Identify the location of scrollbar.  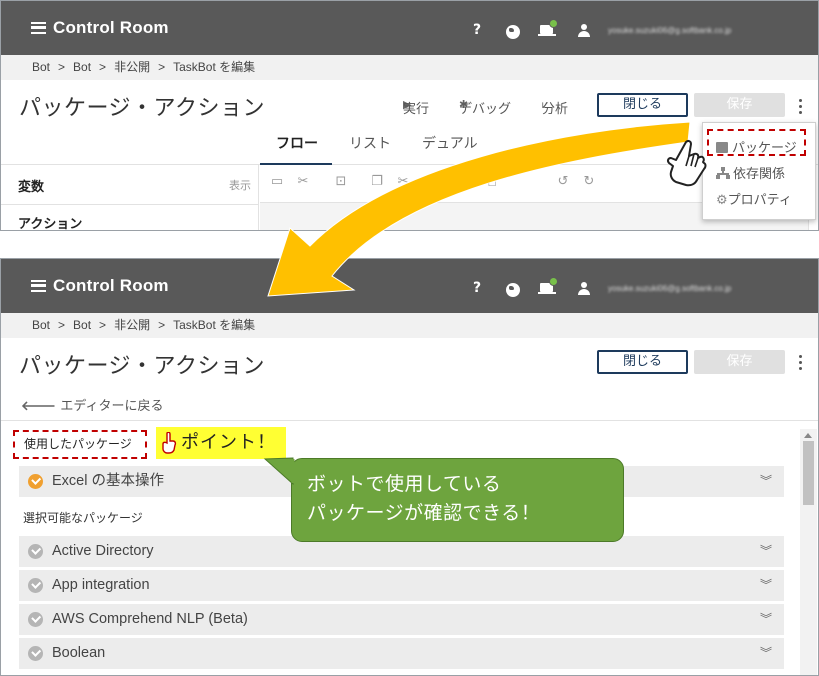
(808, 552).